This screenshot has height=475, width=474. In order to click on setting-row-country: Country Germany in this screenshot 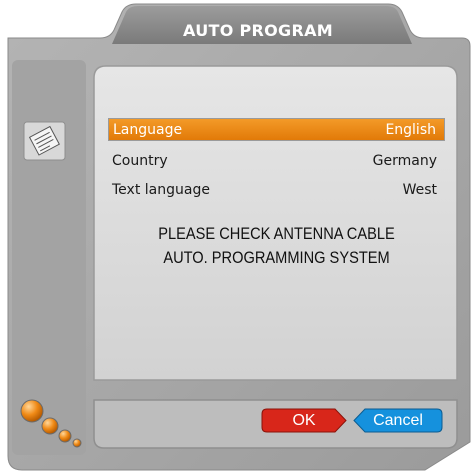, I will do `click(276, 160)`.